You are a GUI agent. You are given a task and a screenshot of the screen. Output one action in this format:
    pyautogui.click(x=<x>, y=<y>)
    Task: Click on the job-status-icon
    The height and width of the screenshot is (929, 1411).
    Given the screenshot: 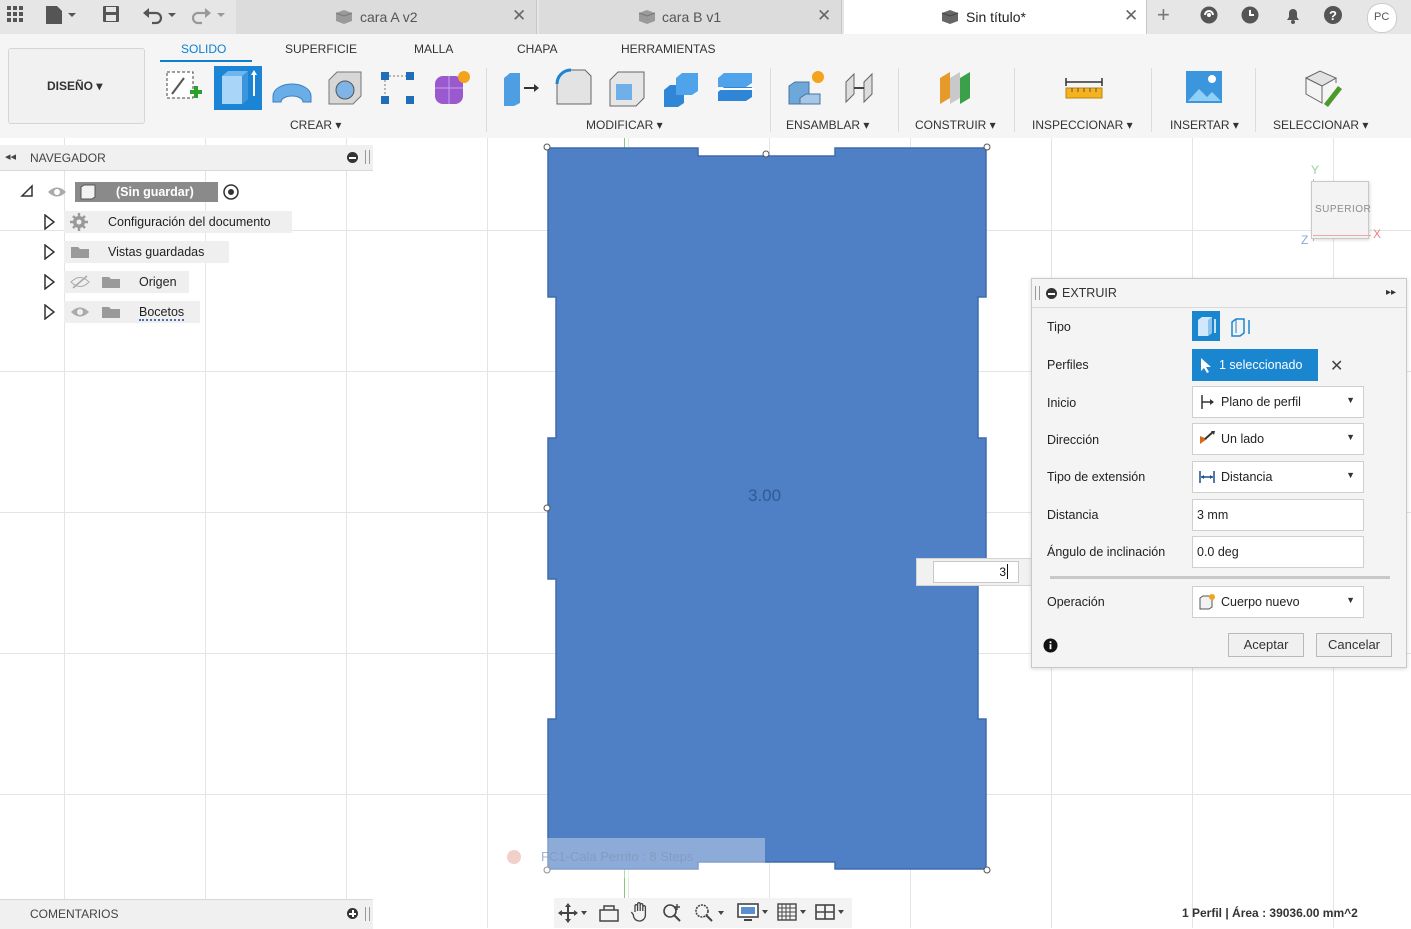 What is the action you would take?
    pyautogui.click(x=1250, y=16)
    